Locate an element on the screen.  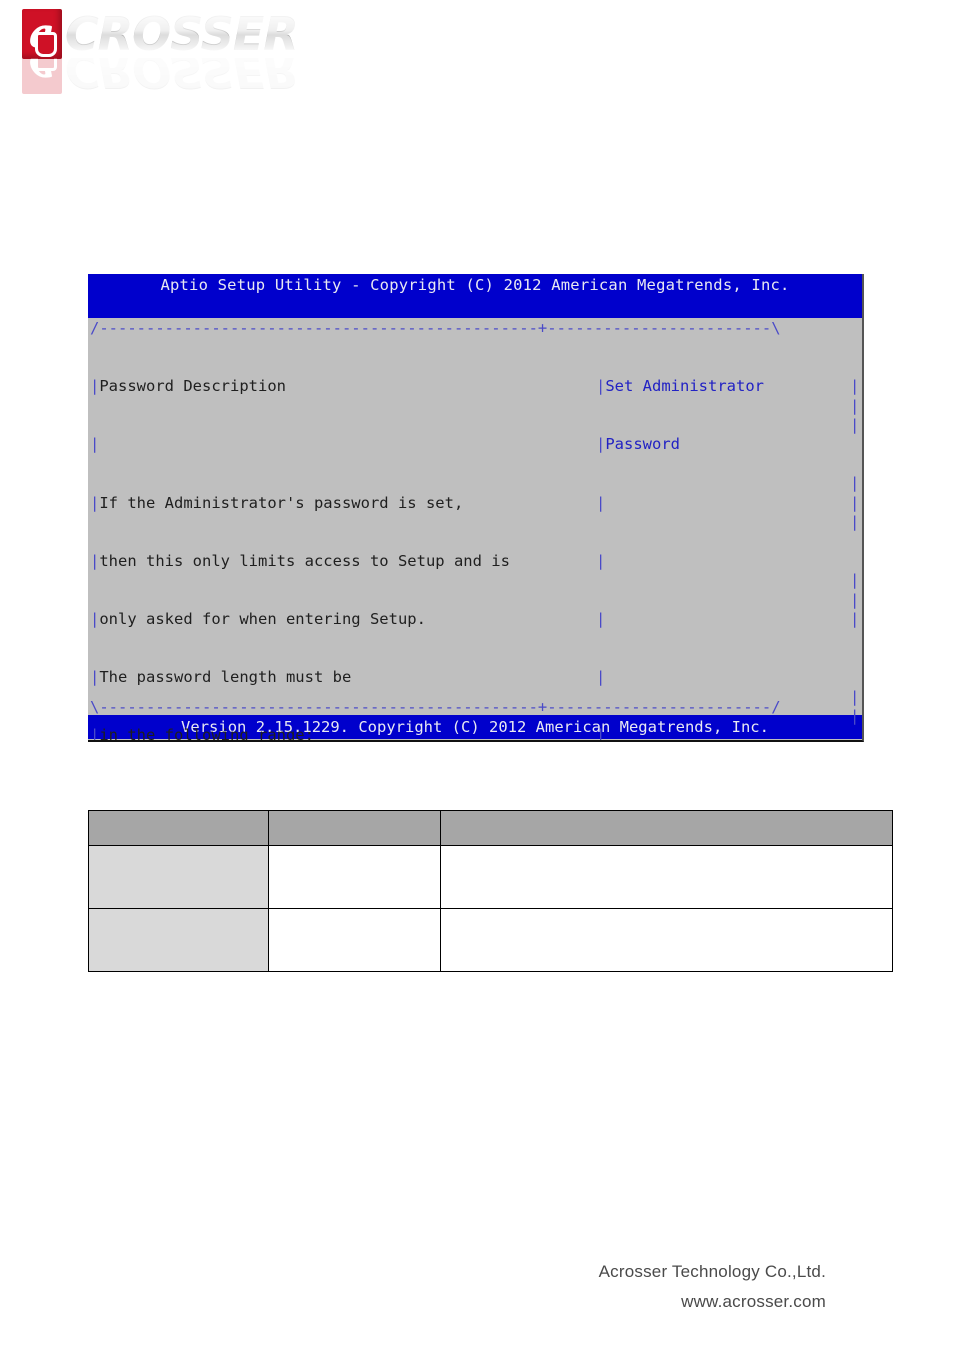
logo-letter-a-counter is located at coordinates (46, 44).